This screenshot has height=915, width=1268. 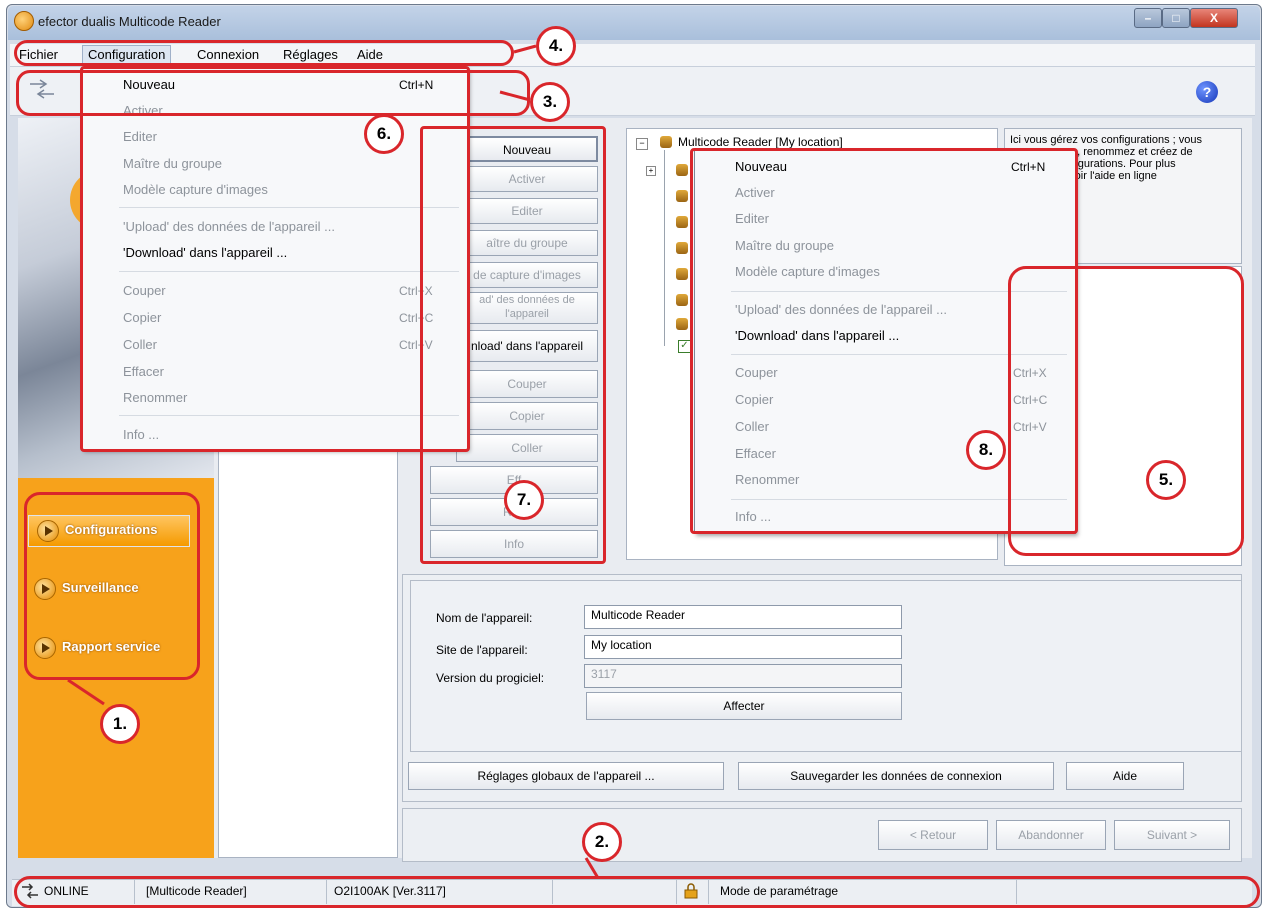 What do you see at coordinates (986, 450) in the screenshot?
I see `annotation-badge-8: 8.` at bounding box center [986, 450].